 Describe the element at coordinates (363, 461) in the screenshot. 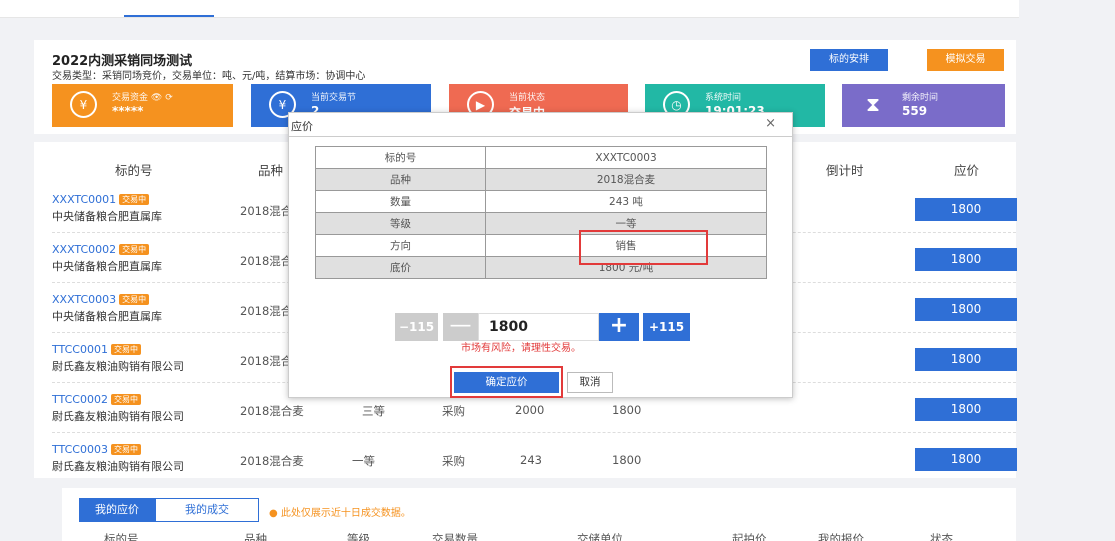

I see `grade-cell: 一等` at that location.